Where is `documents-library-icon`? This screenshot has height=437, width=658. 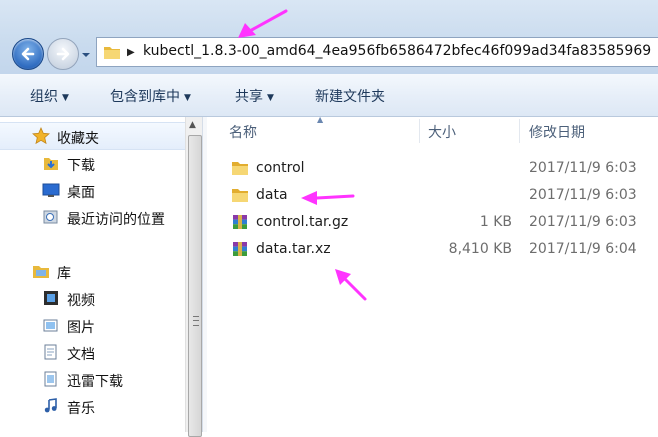
documents-library-icon is located at coordinates (50, 352).